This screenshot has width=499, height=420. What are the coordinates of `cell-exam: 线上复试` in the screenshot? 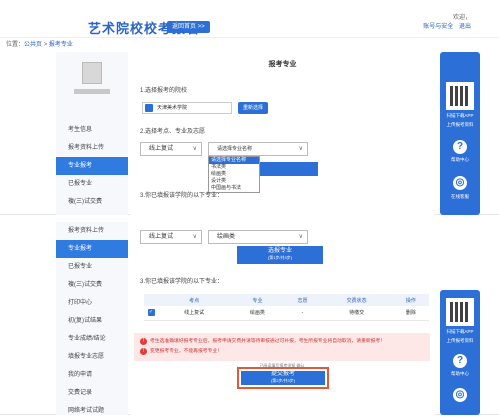 It's located at (194, 313).